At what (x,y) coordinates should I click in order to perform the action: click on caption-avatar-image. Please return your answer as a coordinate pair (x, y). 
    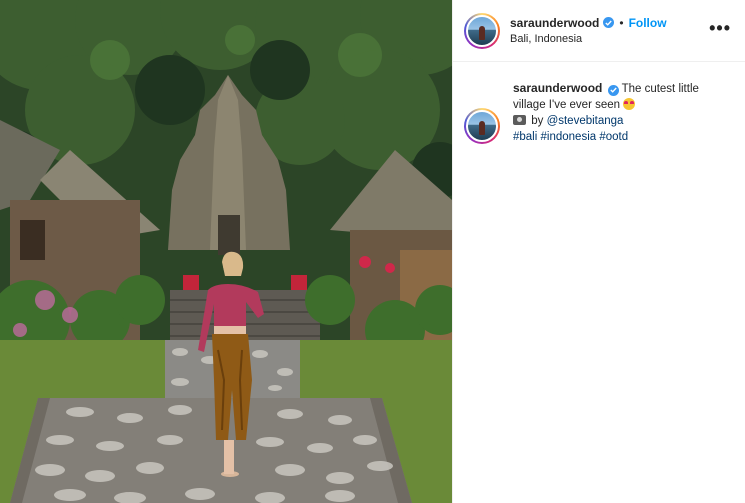
    Looking at the image, I should click on (482, 126).